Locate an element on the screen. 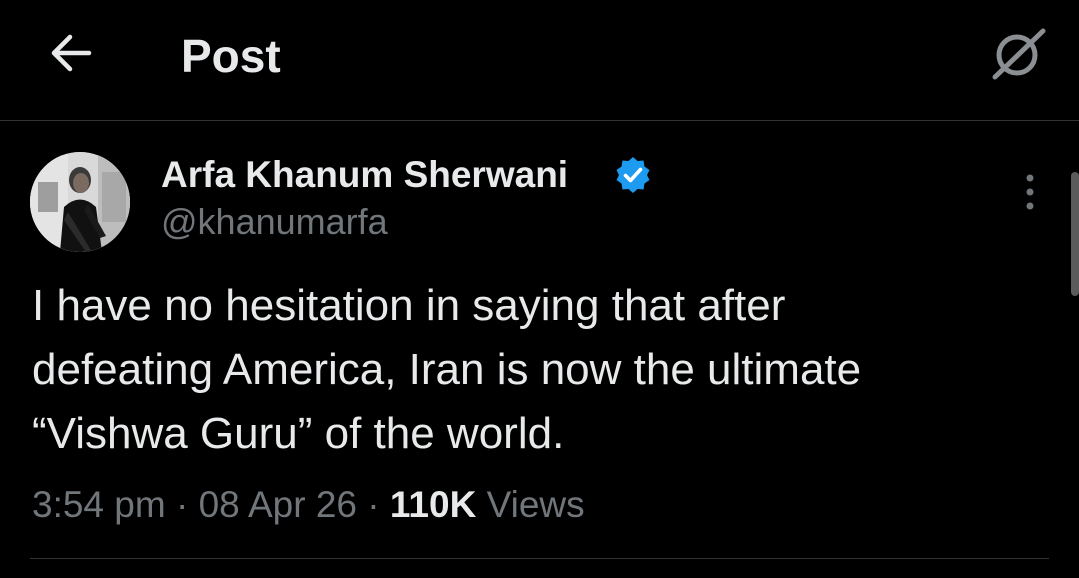 This screenshot has height=578, width=1079. back-button is located at coordinates (70, 53).